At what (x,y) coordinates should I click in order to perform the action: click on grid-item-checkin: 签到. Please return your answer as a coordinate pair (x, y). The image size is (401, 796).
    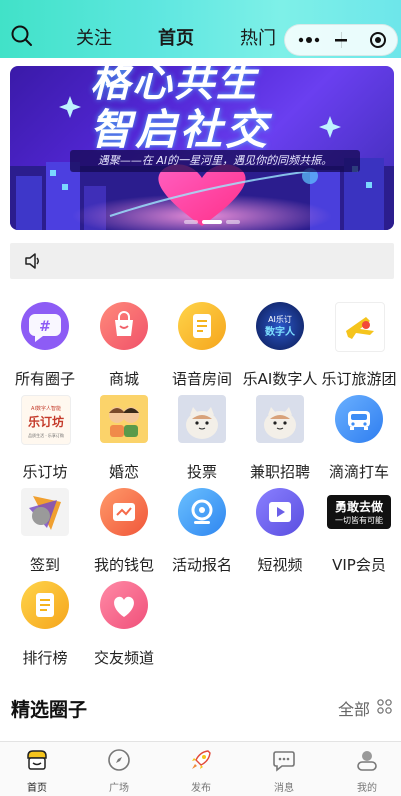
    Looking at the image, I should click on (45, 534).